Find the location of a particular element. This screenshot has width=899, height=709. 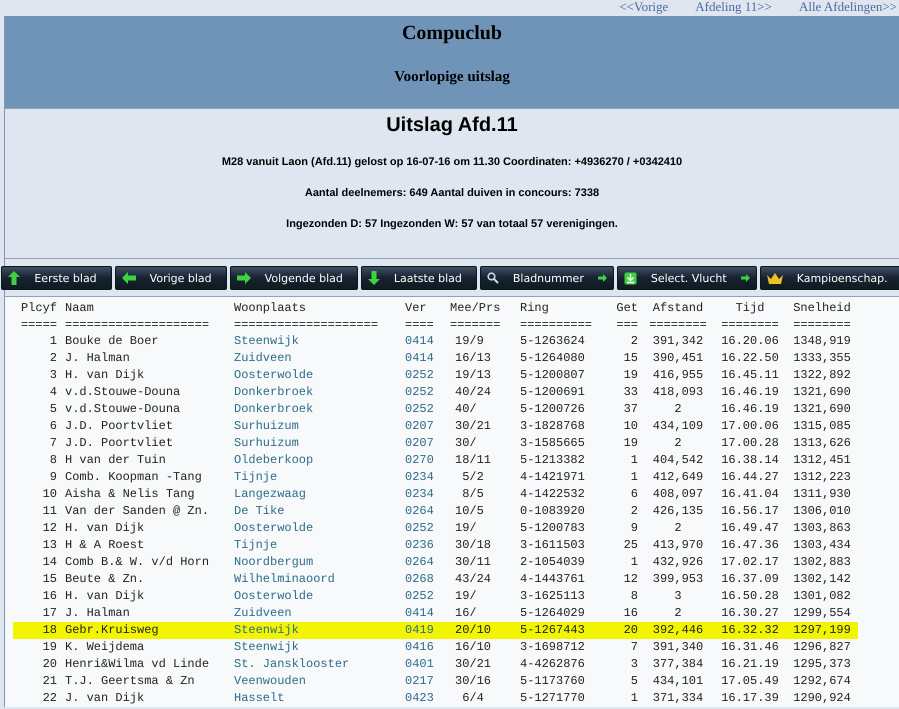

table-cell-text: 43/24 is located at coordinates (473, 579).